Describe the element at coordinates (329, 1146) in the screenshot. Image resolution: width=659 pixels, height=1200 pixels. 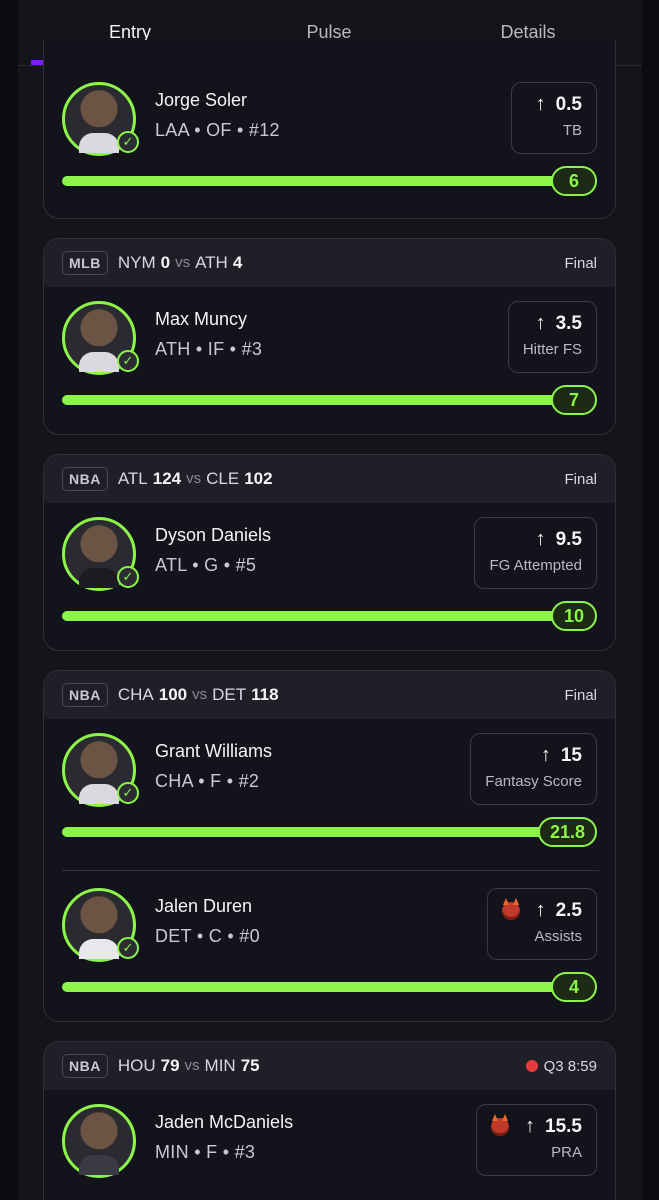
I see `player-row: Jaden McDaniels MIN • F • #3 ↑ 15.5 PRA` at that location.